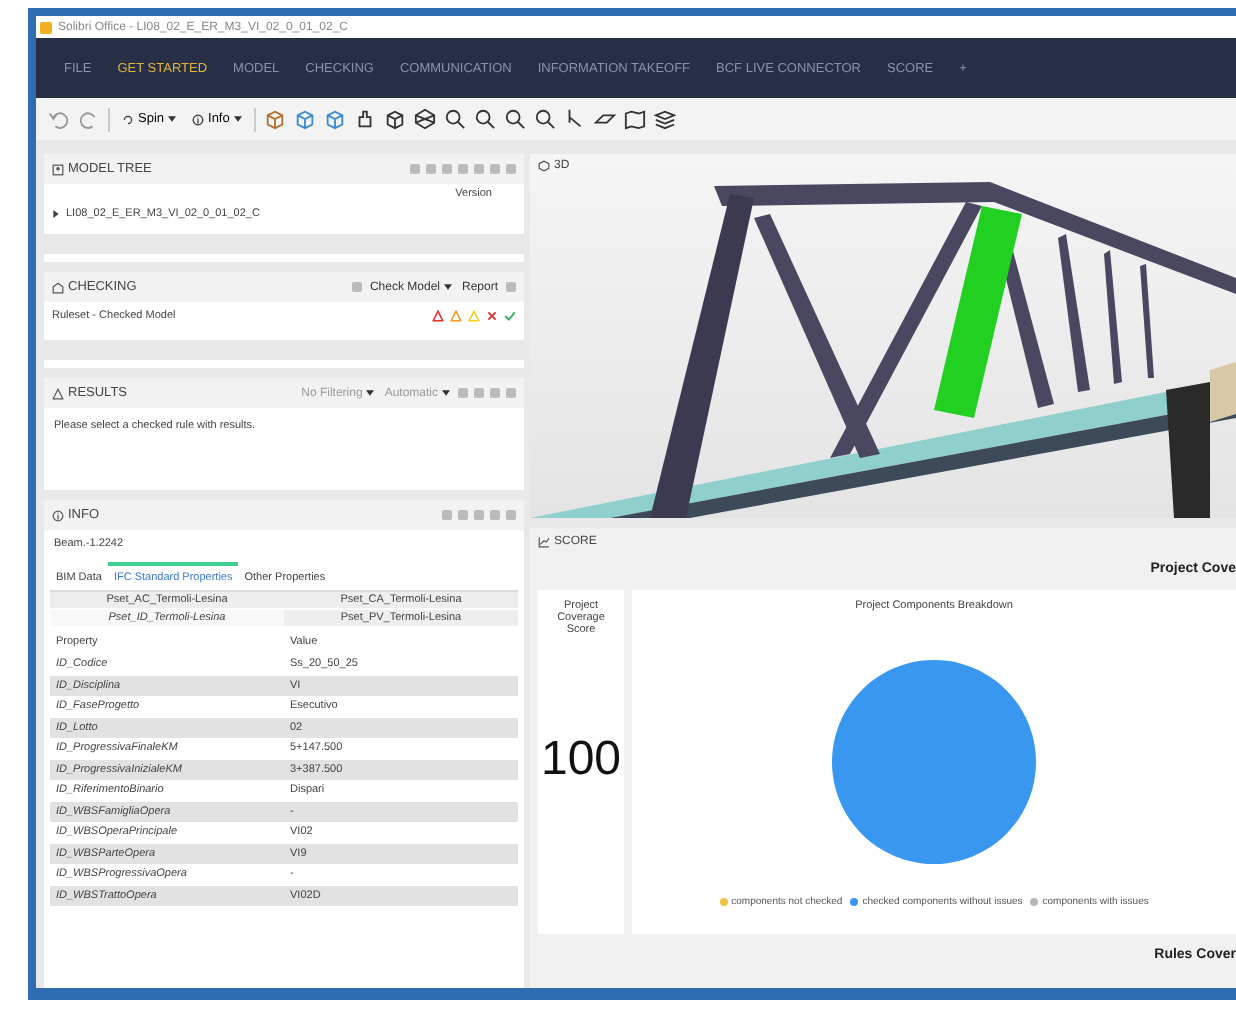 The width and height of the screenshot is (1236, 1012). I want to click on hand-icon, so click(364, 119).